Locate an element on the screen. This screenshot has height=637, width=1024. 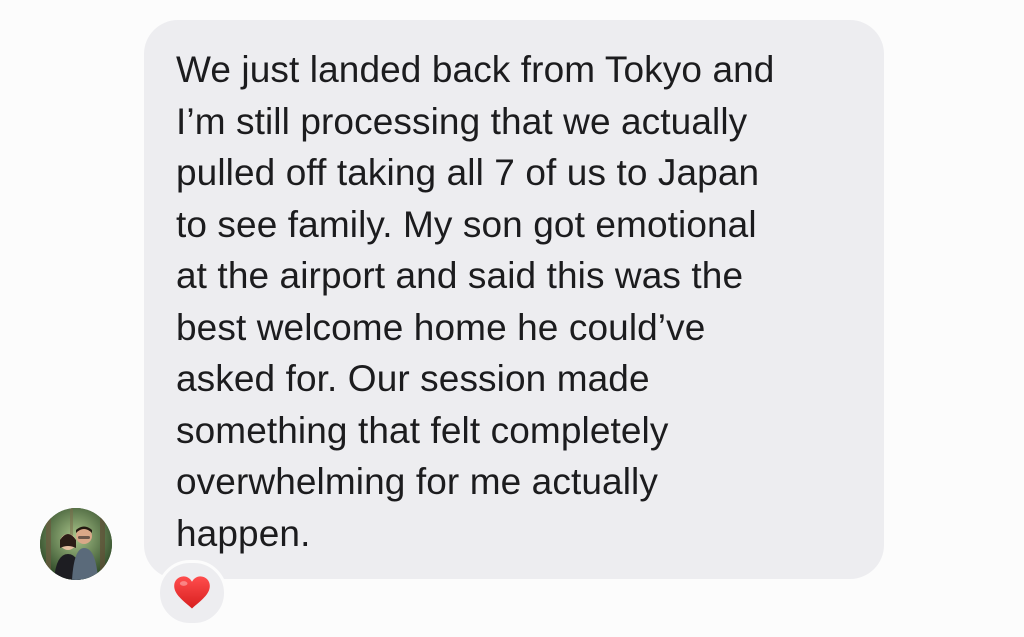
sender-avatar is located at coordinates (76, 544).